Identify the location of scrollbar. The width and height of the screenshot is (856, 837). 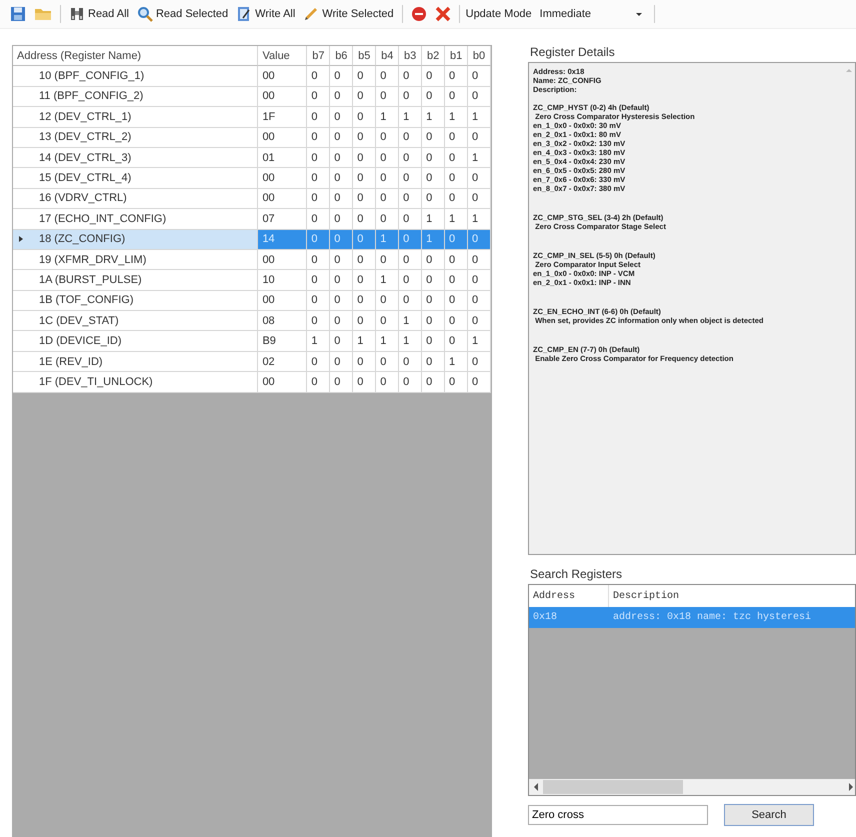
(692, 787).